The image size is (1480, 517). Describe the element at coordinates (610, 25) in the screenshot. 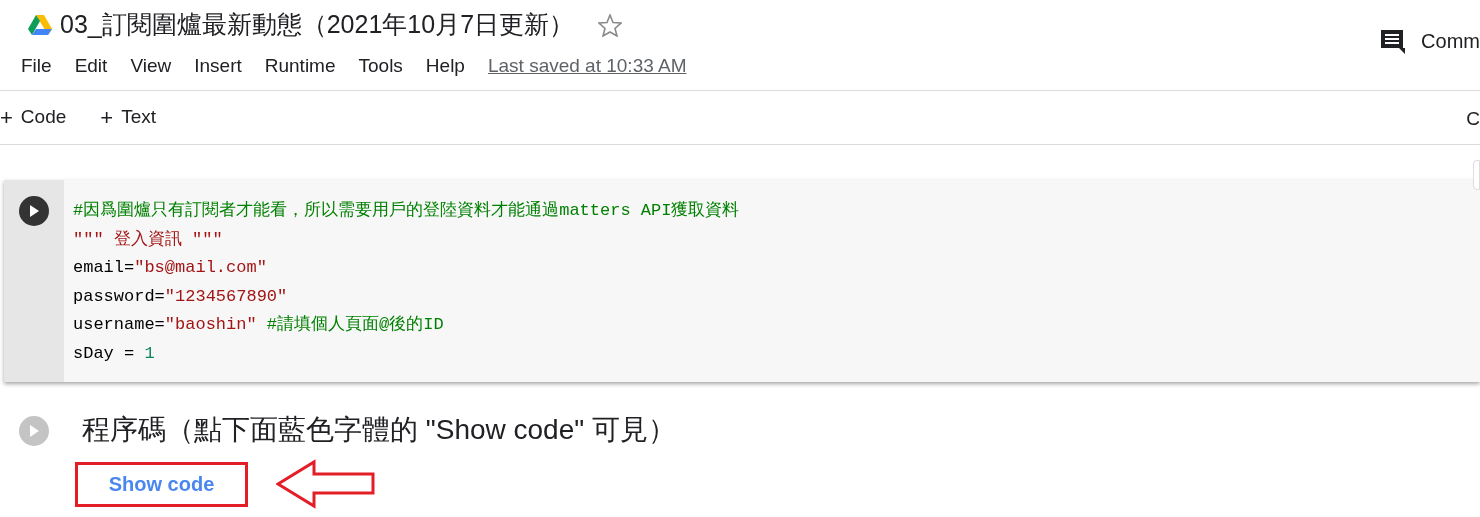

I see `star-icon` at that location.